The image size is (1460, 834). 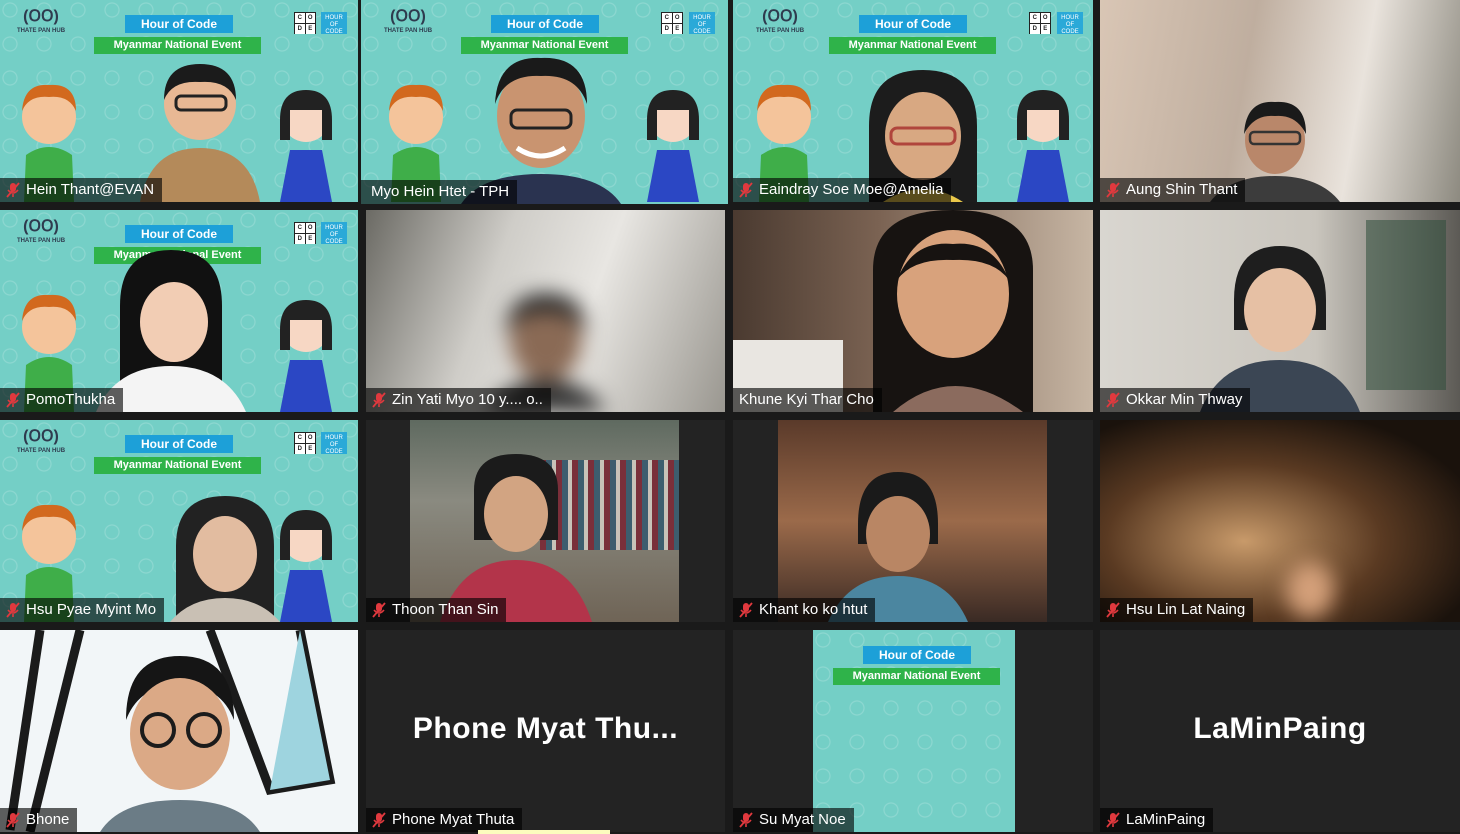 What do you see at coordinates (1177, 610) in the screenshot?
I see `participant-nameplate: Hsu Lin Lat Naing` at bounding box center [1177, 610].